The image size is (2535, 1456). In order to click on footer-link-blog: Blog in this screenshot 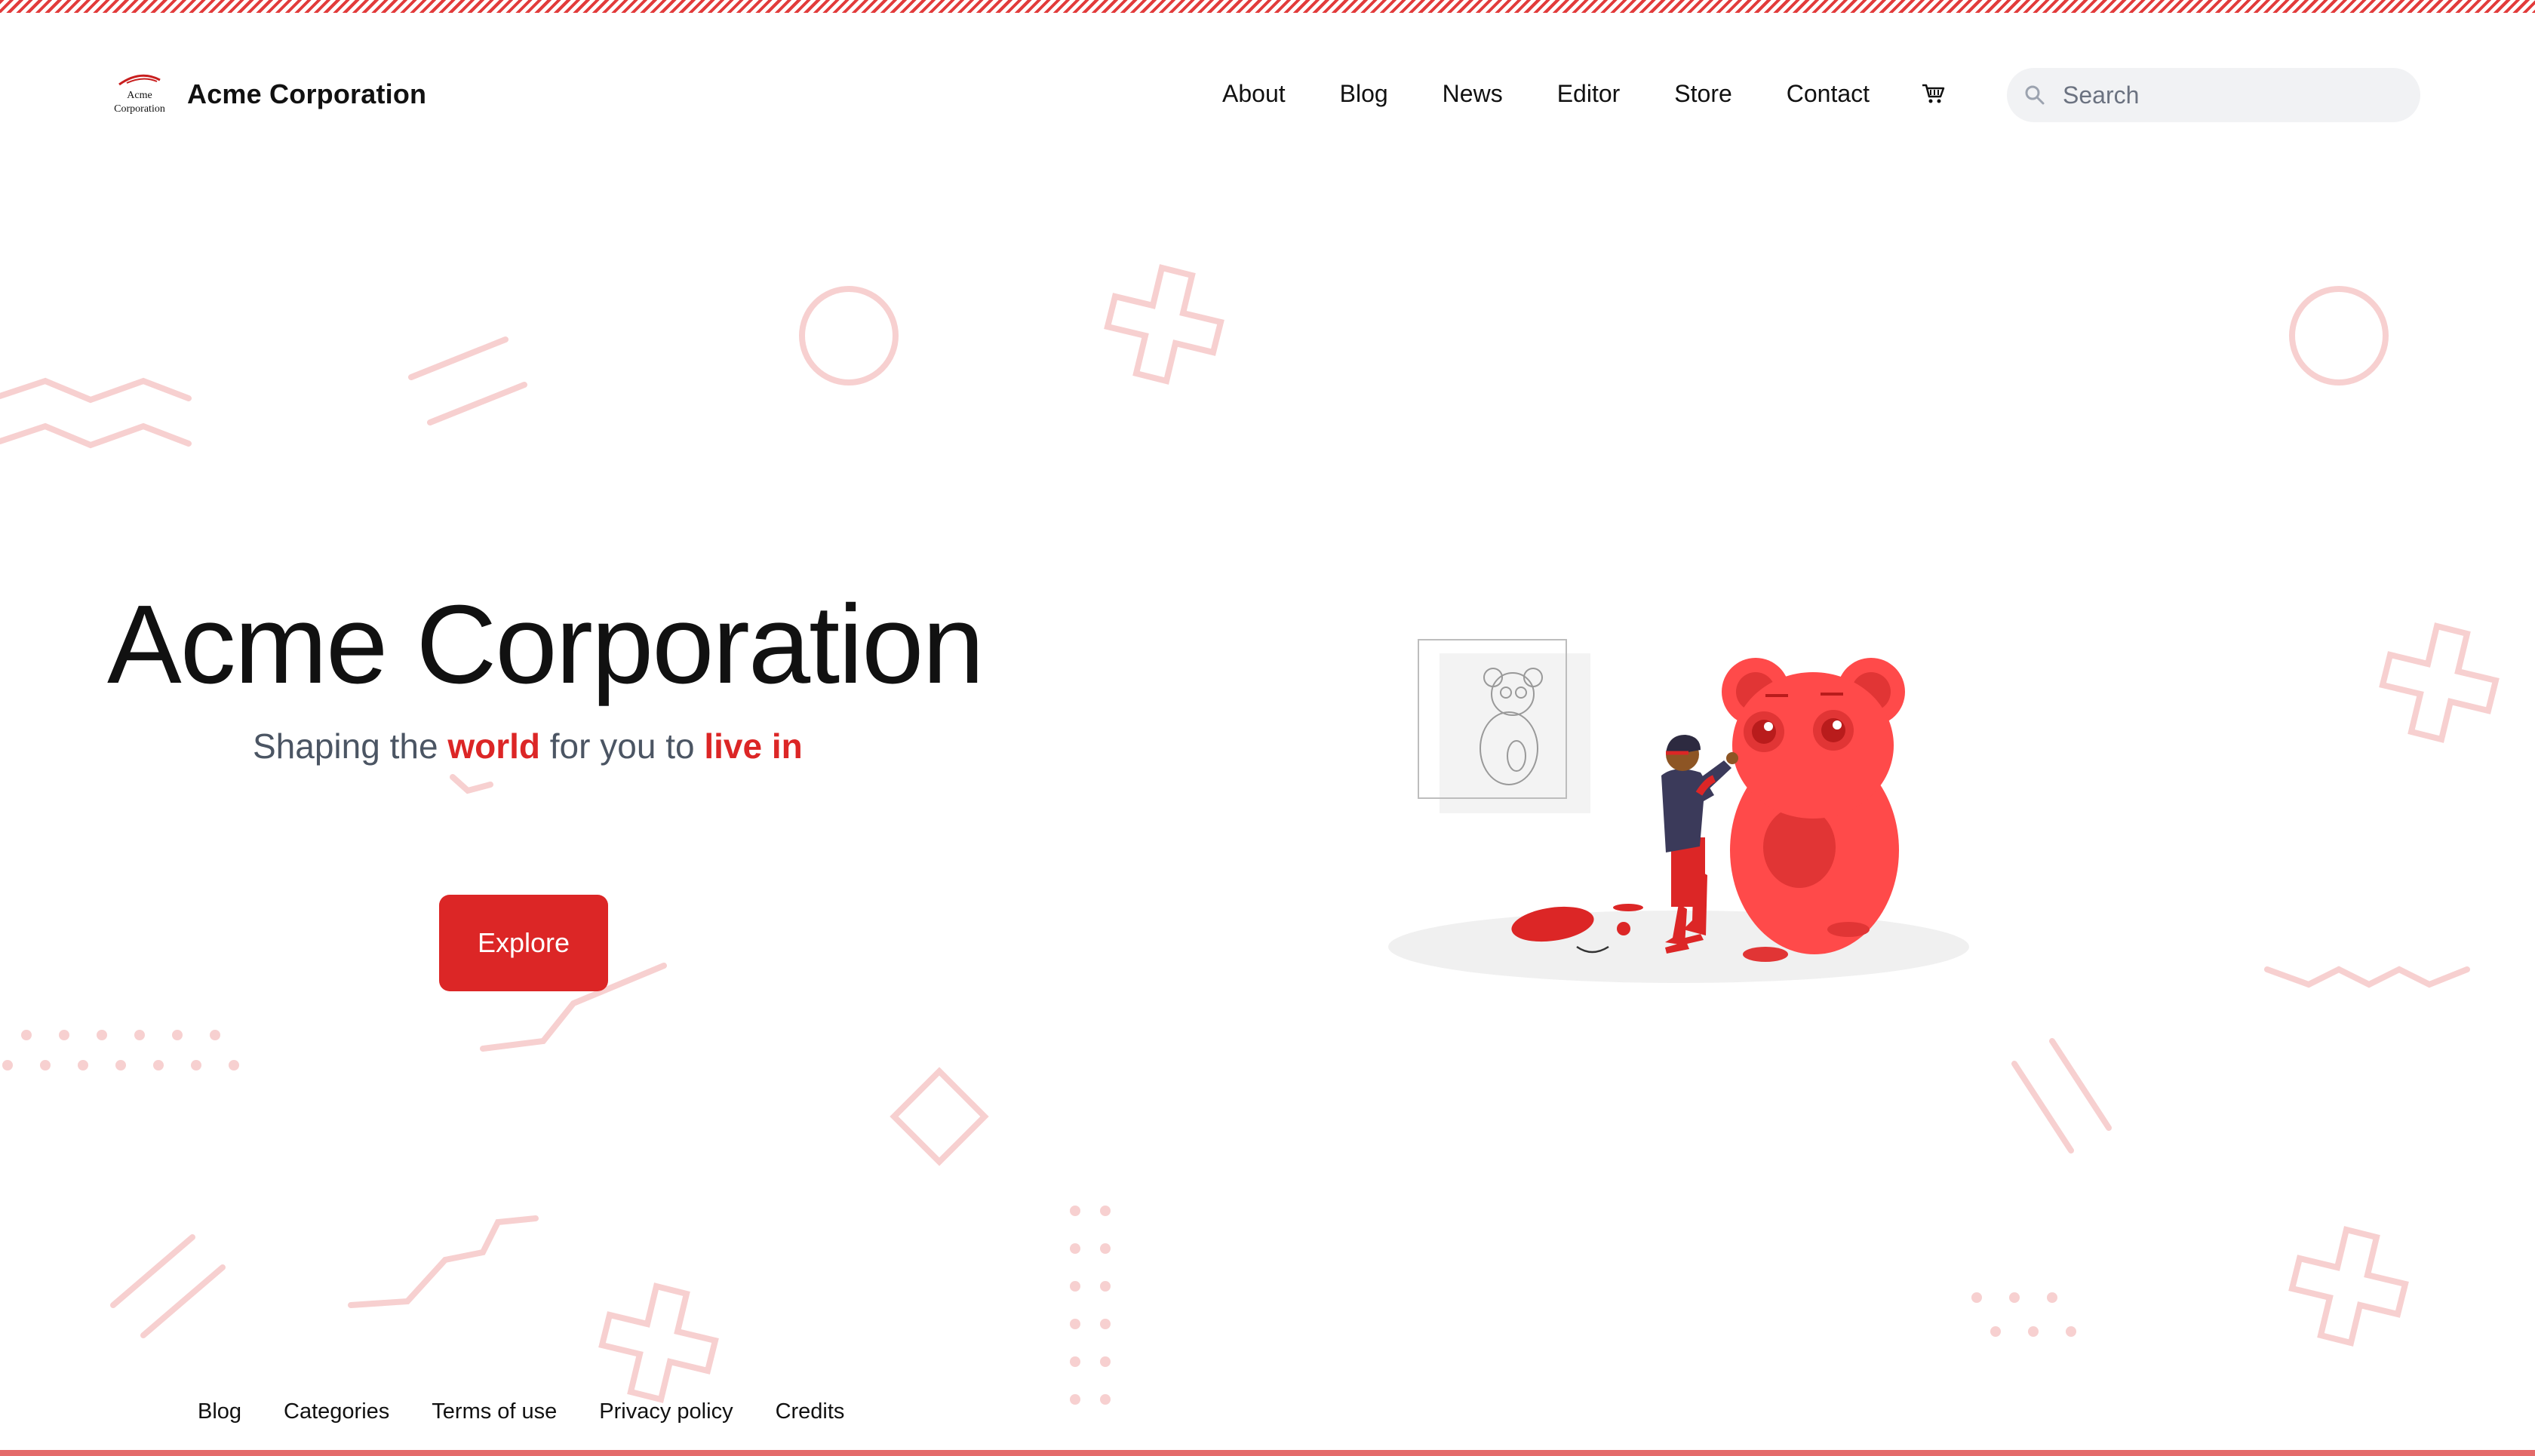, I will do `click(219, 1411)`.